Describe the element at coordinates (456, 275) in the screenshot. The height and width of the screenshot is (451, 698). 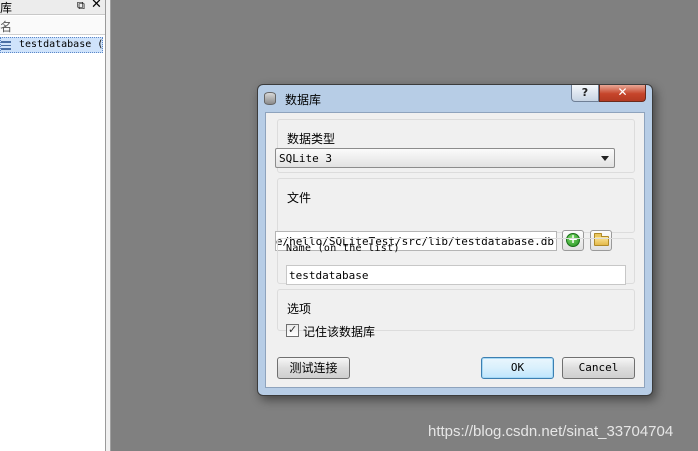
I see `name-input: testdatabase` at that location.